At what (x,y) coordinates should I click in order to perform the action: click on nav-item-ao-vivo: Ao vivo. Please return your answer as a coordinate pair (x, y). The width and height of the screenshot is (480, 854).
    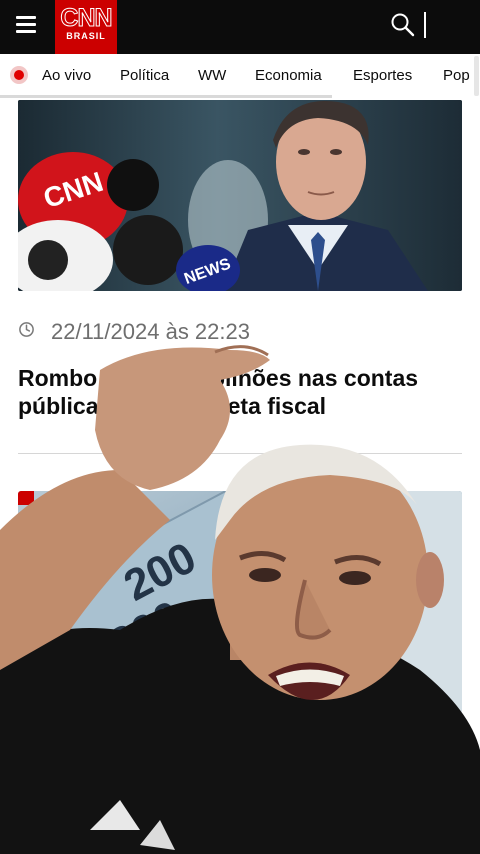
    Looking at the image, I should click on (66, 75).